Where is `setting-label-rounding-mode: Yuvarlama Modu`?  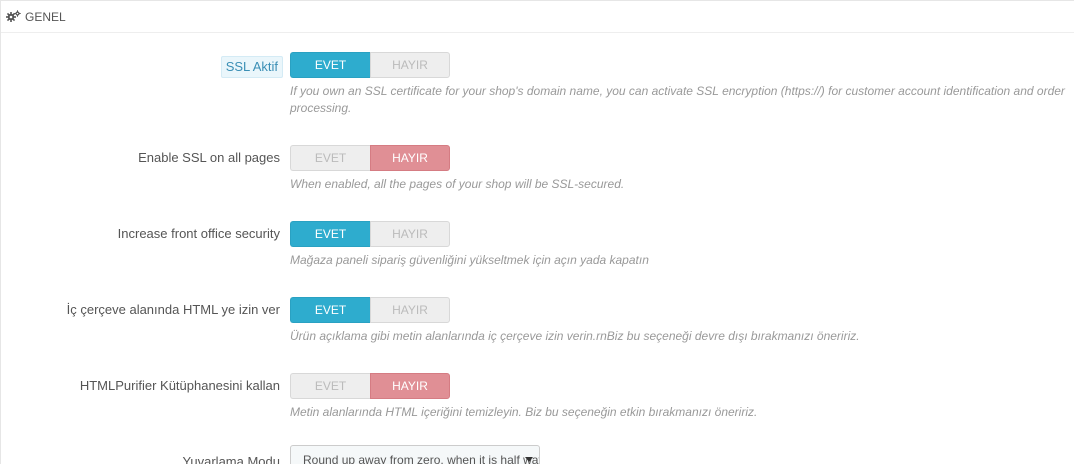 setting-label-rounding-mode: Yuvarlama Modu is located at coordinates (231, 459).